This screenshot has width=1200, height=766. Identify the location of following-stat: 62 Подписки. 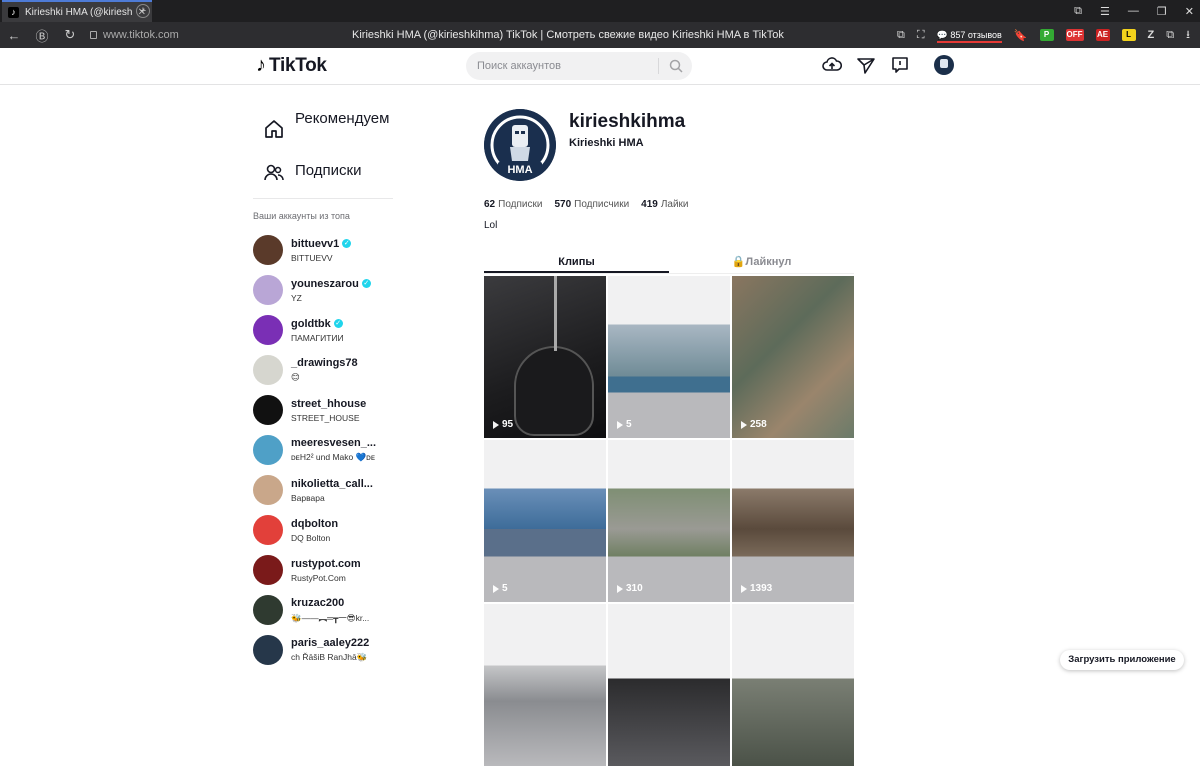
(513, 204).